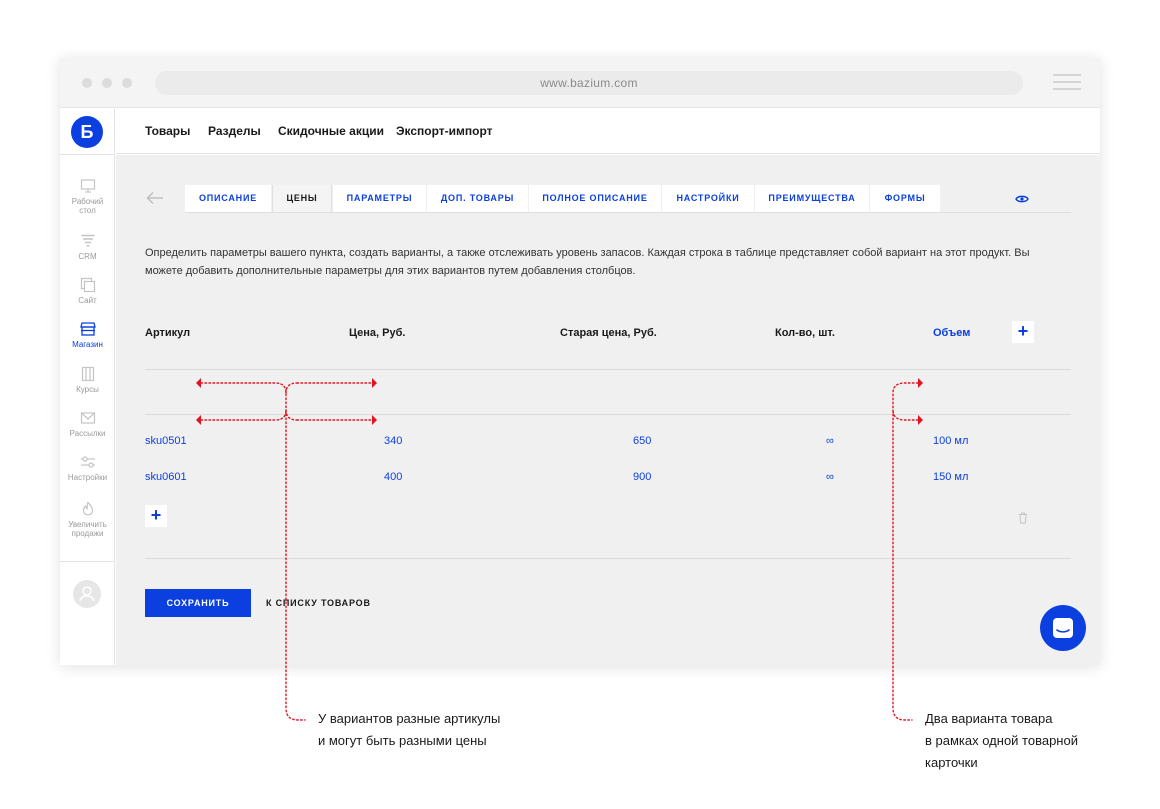  I want to click on chat-icon, so click(1063, 628).